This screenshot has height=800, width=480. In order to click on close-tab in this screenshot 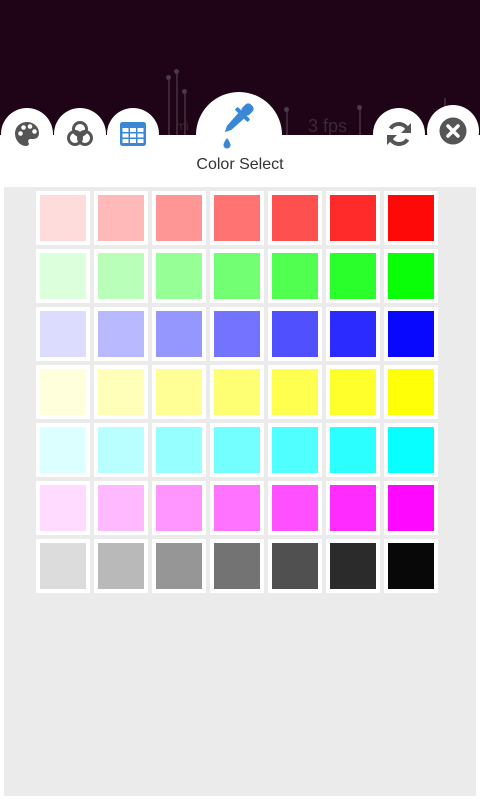, I will do `click(453, 131)`.